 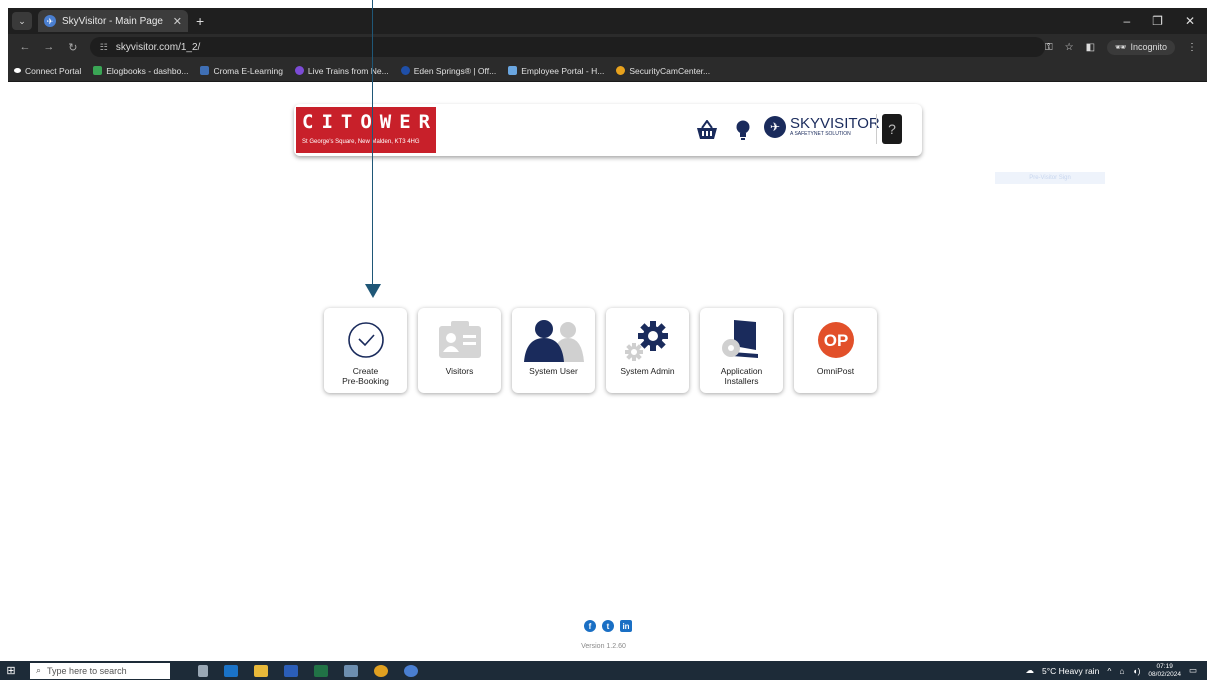 I want to click on tab-search-button: ⌄, so click(x=22, y=21).